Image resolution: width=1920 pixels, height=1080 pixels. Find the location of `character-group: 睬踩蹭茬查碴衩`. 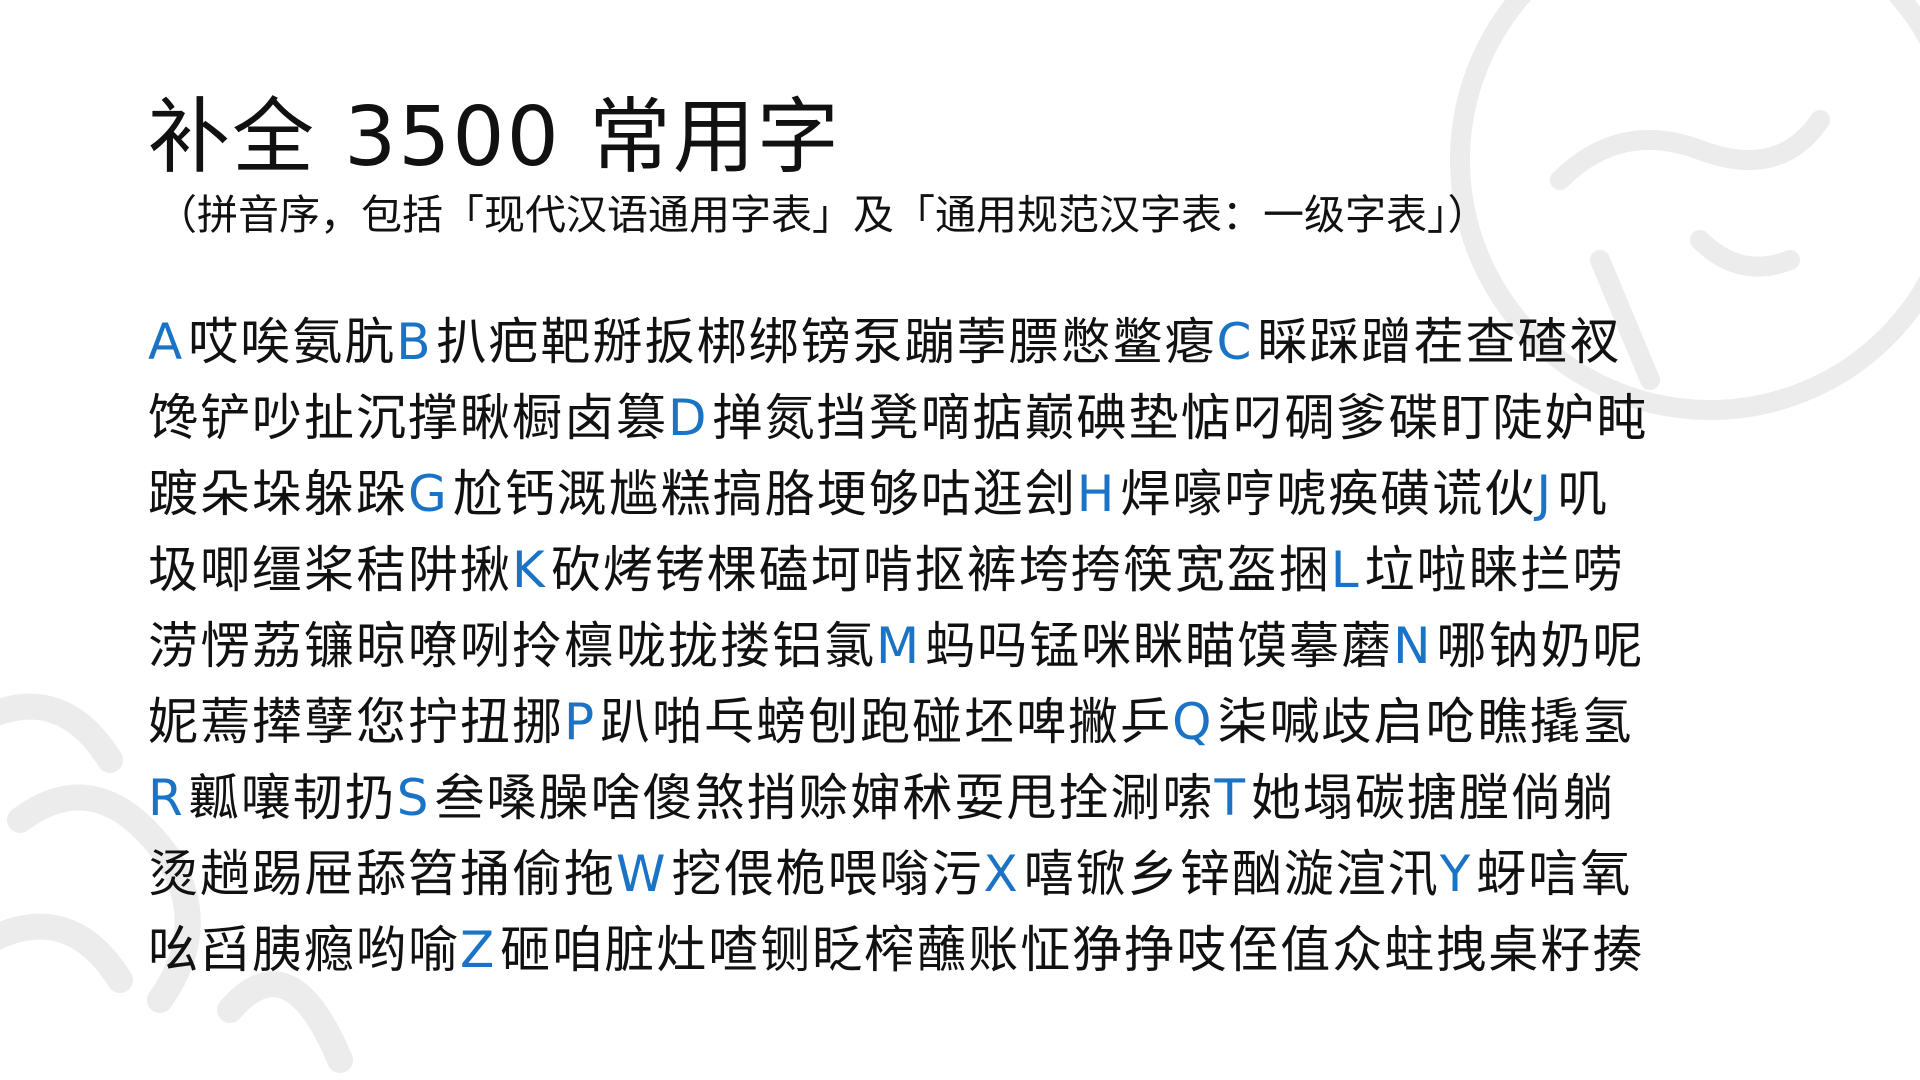

character-group: 睬踩蹭茬查碴衩 is located at coordinates (1439, 342).